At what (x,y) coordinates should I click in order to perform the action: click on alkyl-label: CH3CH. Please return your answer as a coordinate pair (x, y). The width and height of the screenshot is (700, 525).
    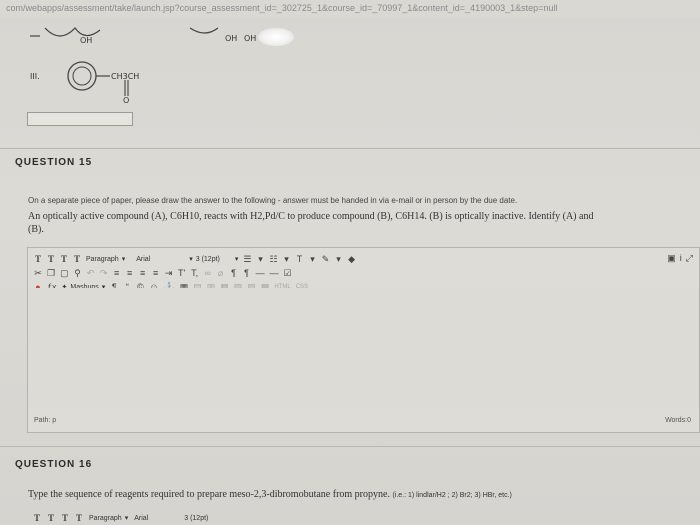
    Looking at the image, I should click on (125, 76).